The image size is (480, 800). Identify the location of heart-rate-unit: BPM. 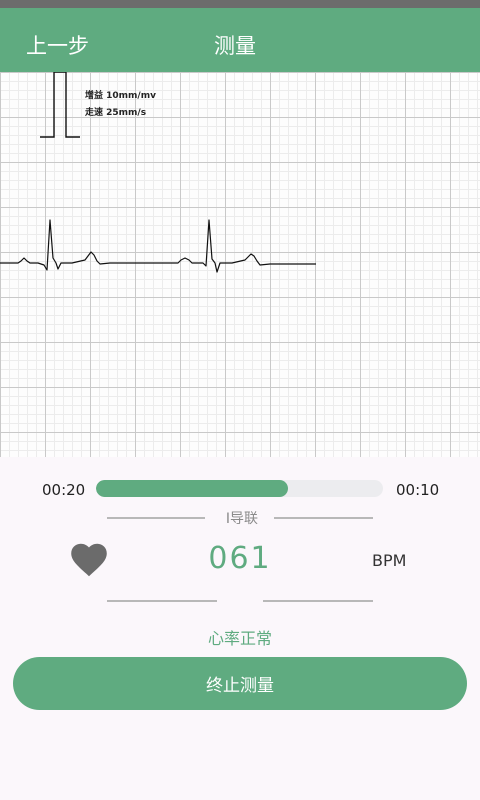
(389, 560).